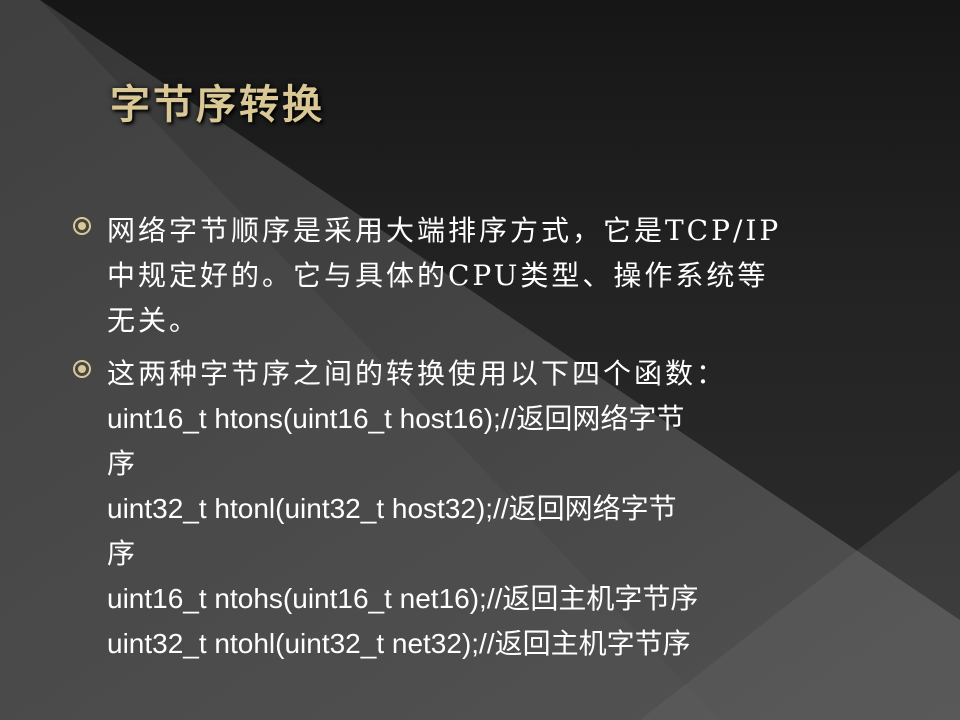 The height and width of the screenshot is (720, 960). Describe the element at coordinates (154, 320) in the screenshot. I see `bullet-text-line: 无关。` at that location.